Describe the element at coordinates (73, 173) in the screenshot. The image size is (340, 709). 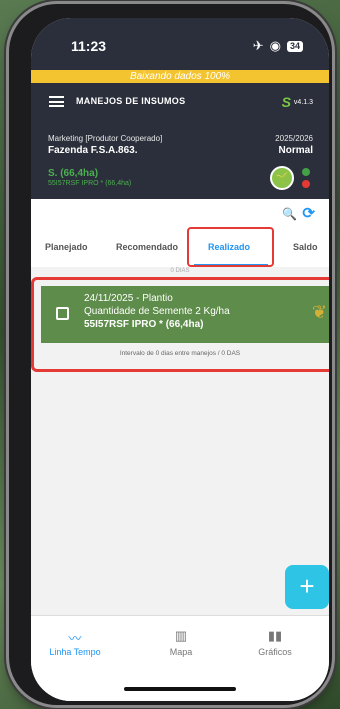
I see `field-area: S. (66,4ha)` at that location.